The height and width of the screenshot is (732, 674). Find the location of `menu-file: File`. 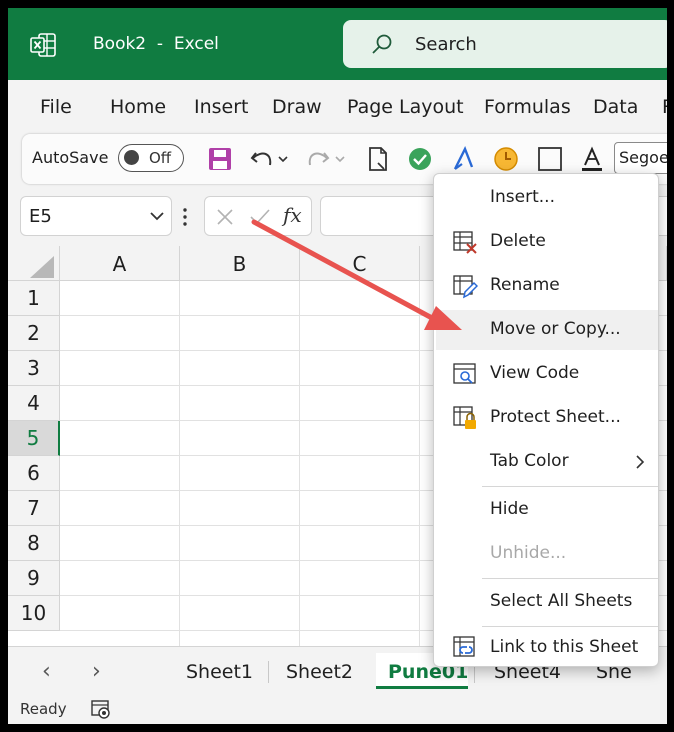

menu-file: File is located at coordinates (56, 107).